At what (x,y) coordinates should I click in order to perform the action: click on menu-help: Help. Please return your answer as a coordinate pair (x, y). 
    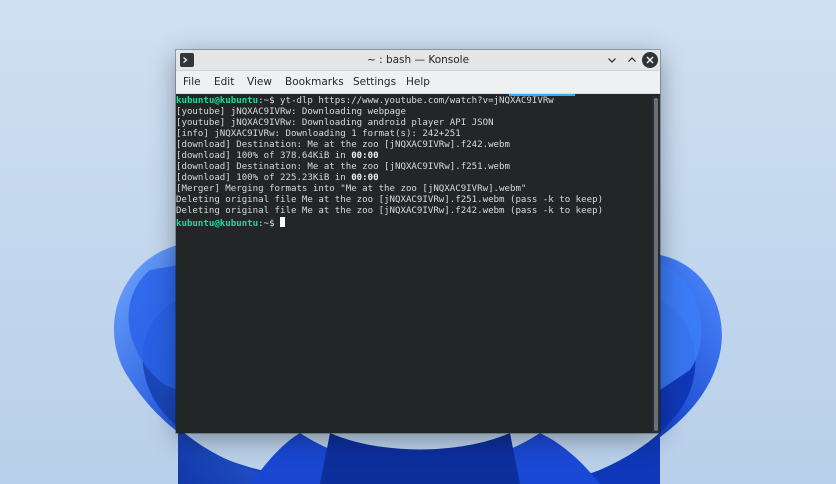
    Looking at the image, I should click on (418, 82).